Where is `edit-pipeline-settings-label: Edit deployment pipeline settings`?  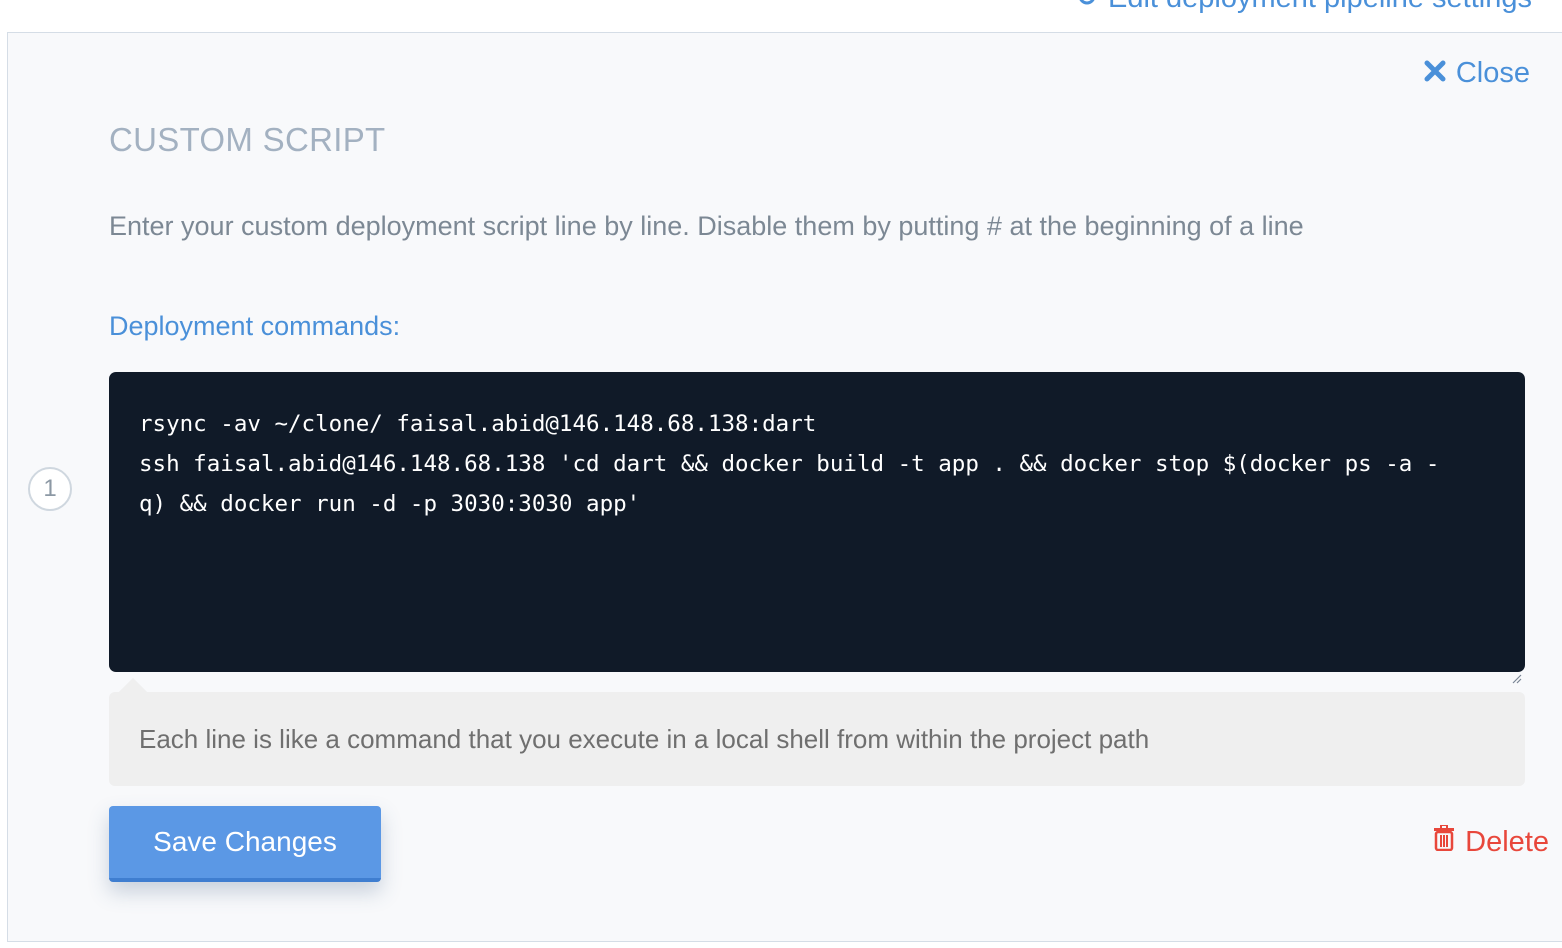 edit-pipeline-settings-label: Edit deployment pipeline settings is located at coordinates (1320, 7).